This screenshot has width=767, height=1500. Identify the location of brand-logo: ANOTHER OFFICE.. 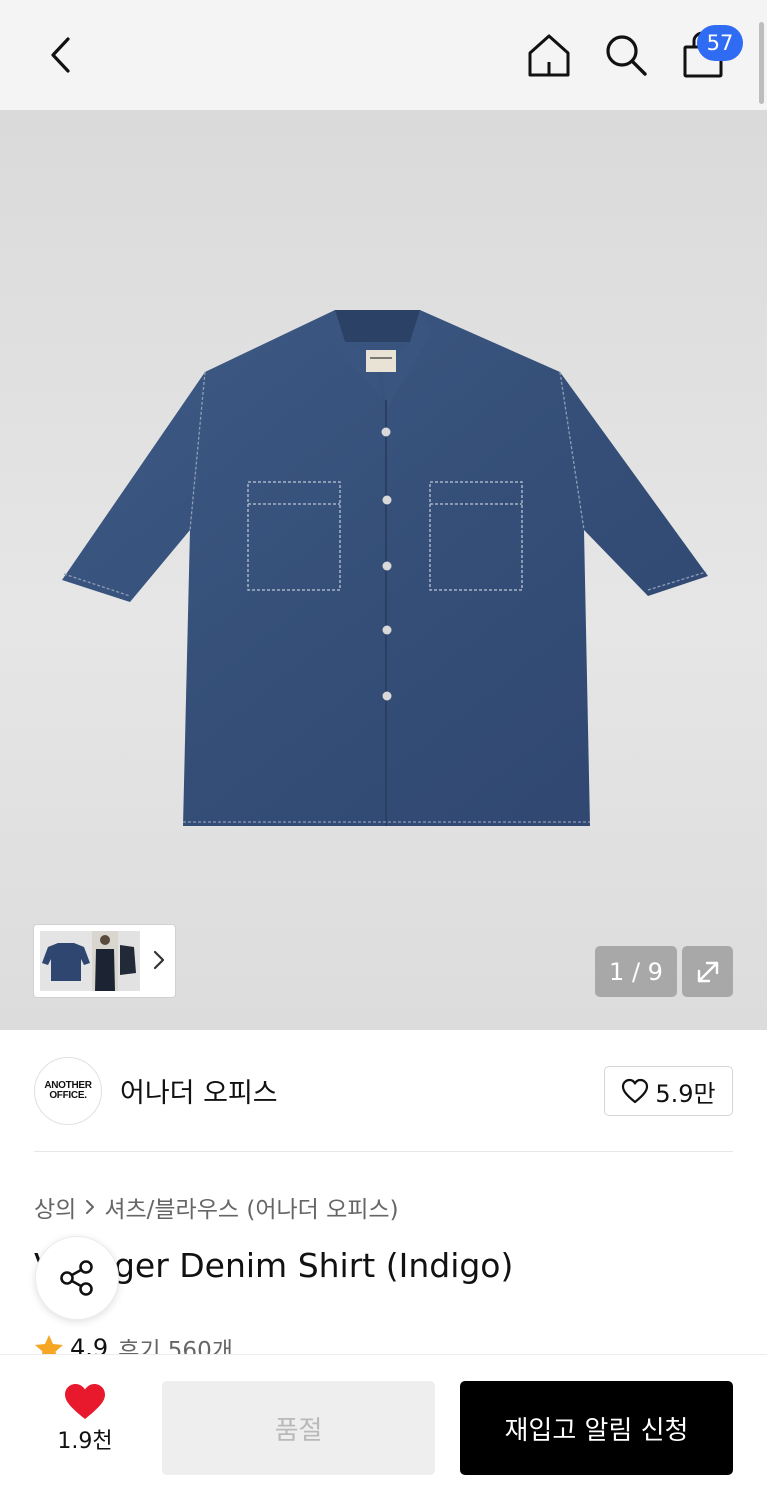
(68, 1091).